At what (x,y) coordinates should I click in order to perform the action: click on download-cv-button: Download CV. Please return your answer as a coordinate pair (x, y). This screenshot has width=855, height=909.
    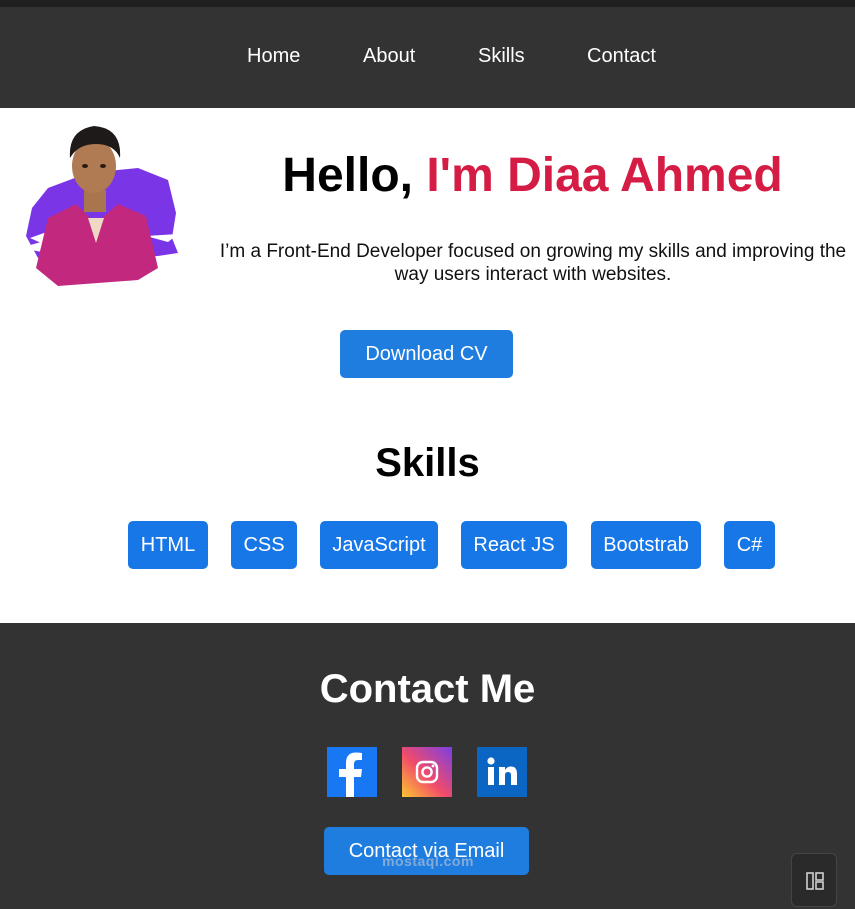
    Looking at the image, I should click on (426, 354).